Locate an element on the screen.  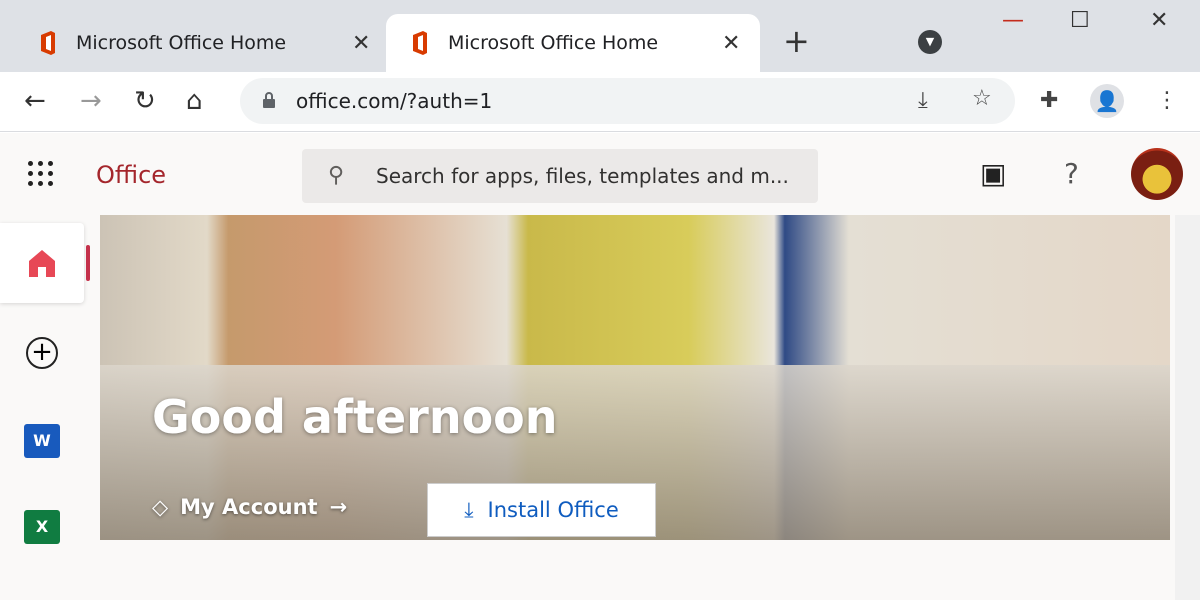
word-icon: W is located at coordinates (42, 441).